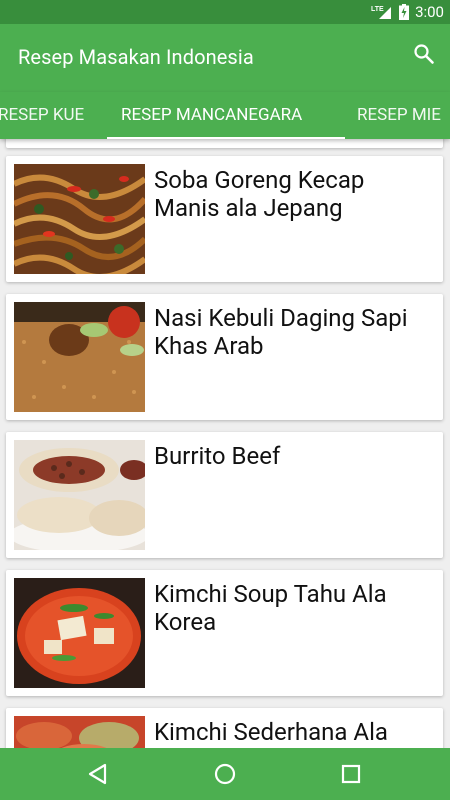 The image size is (450, 800). I want to click on recipe-title: Kimchi Soup Tahu Ala Korea, so click(270, 608).